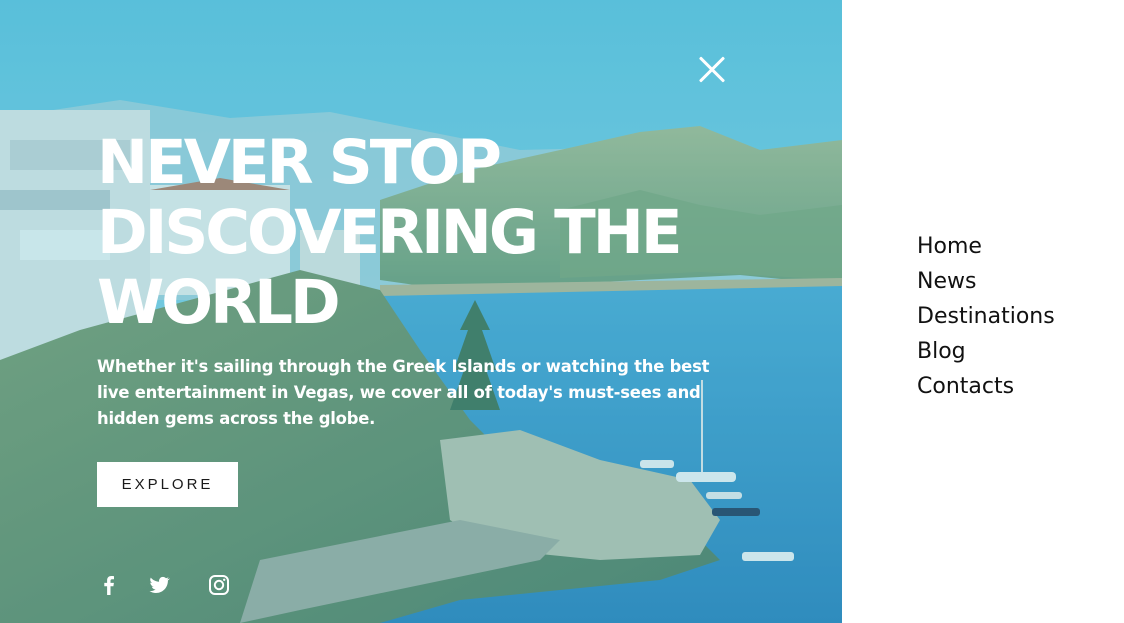 The image size is (1124, 623). Describe the element at coordinates (389, 232) in the screenshot. I see `hero-headline-line-2: DISCOVERING THE` at that location.